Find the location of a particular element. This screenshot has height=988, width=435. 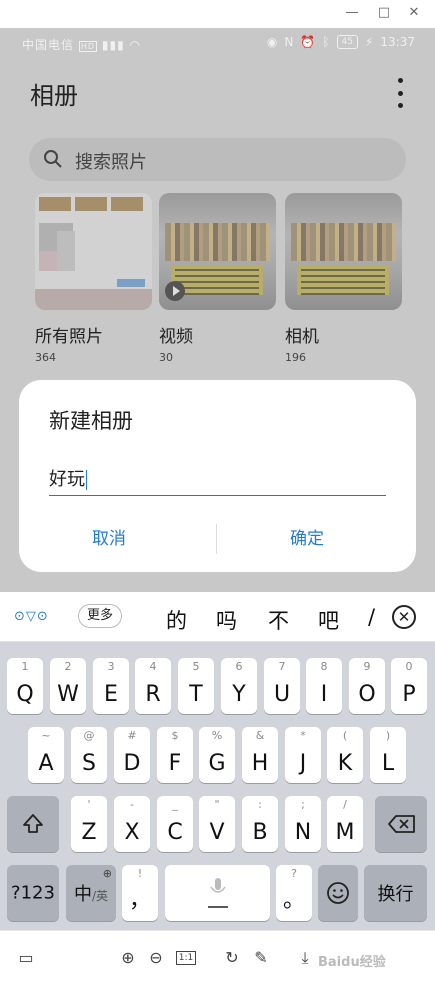

key-y: 6Y is located at coordinates (239, 686).